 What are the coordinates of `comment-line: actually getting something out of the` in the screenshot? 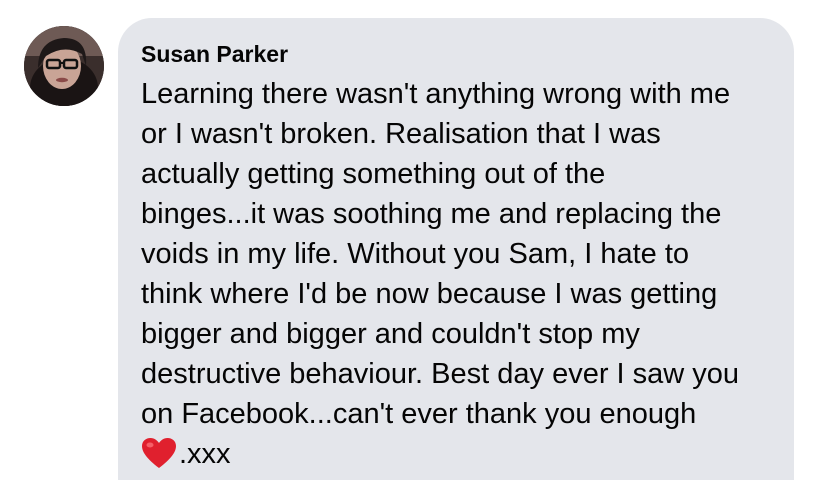 It's located at (373, 174).